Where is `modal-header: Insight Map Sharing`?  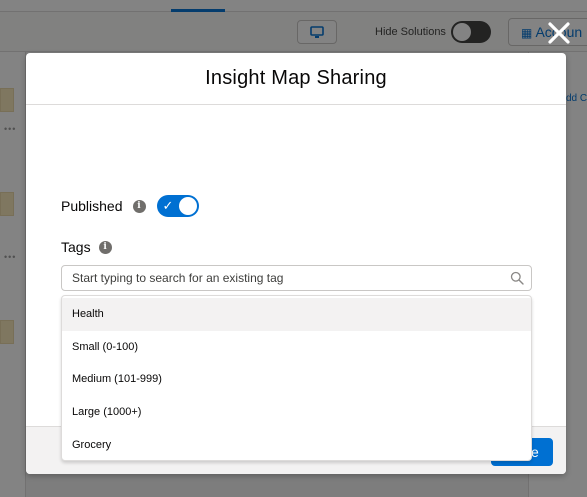
modal-header: Insight Map Sharing is located at coordinates (296, 79).